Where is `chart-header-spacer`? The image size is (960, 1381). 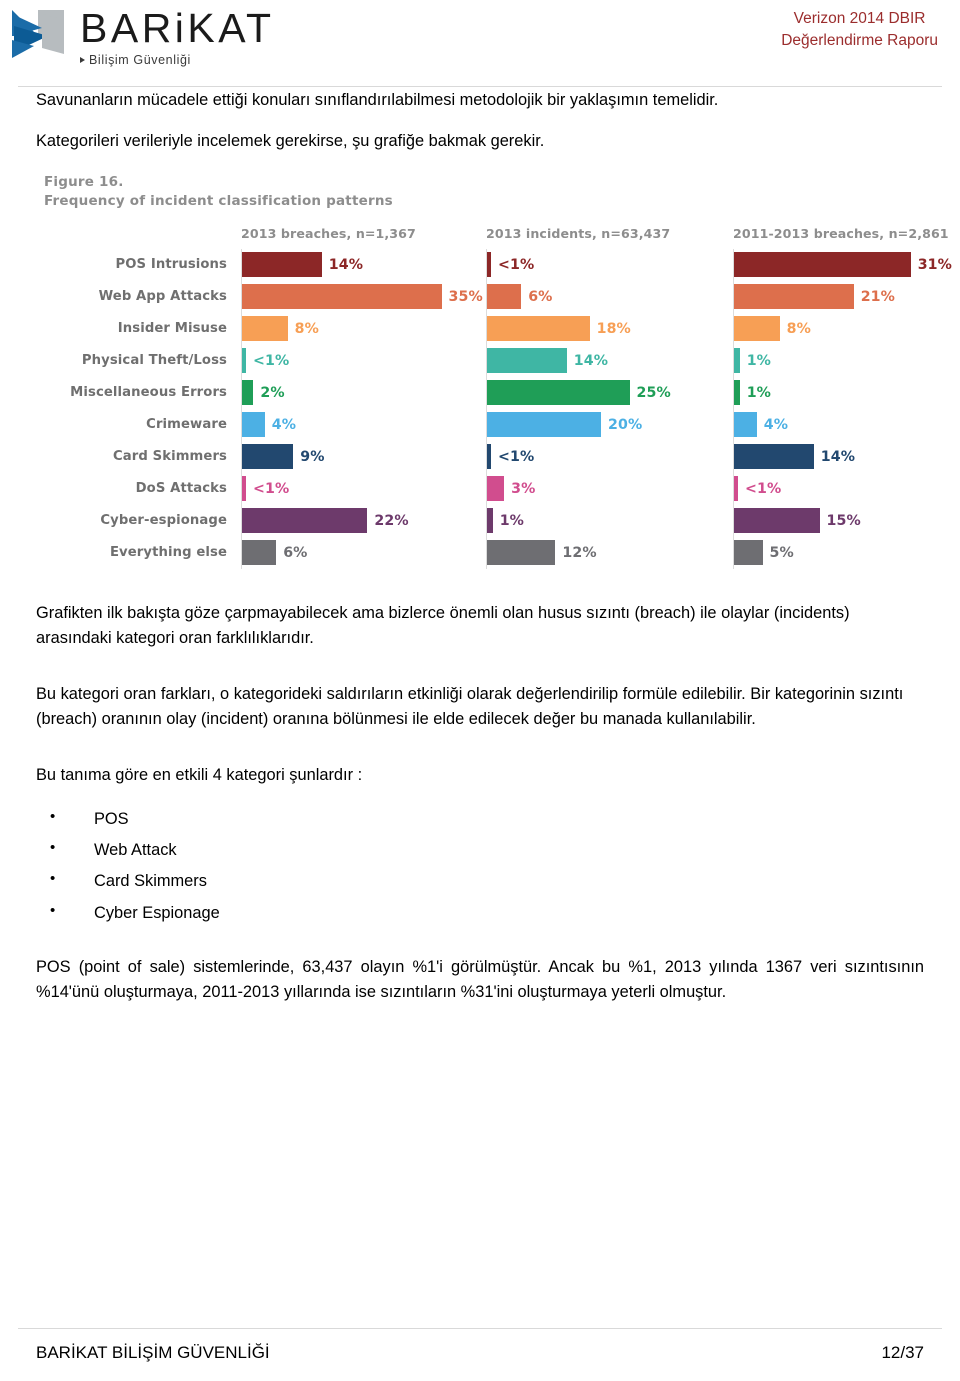
chart-header-spacer is located at coordinates (138, 233).